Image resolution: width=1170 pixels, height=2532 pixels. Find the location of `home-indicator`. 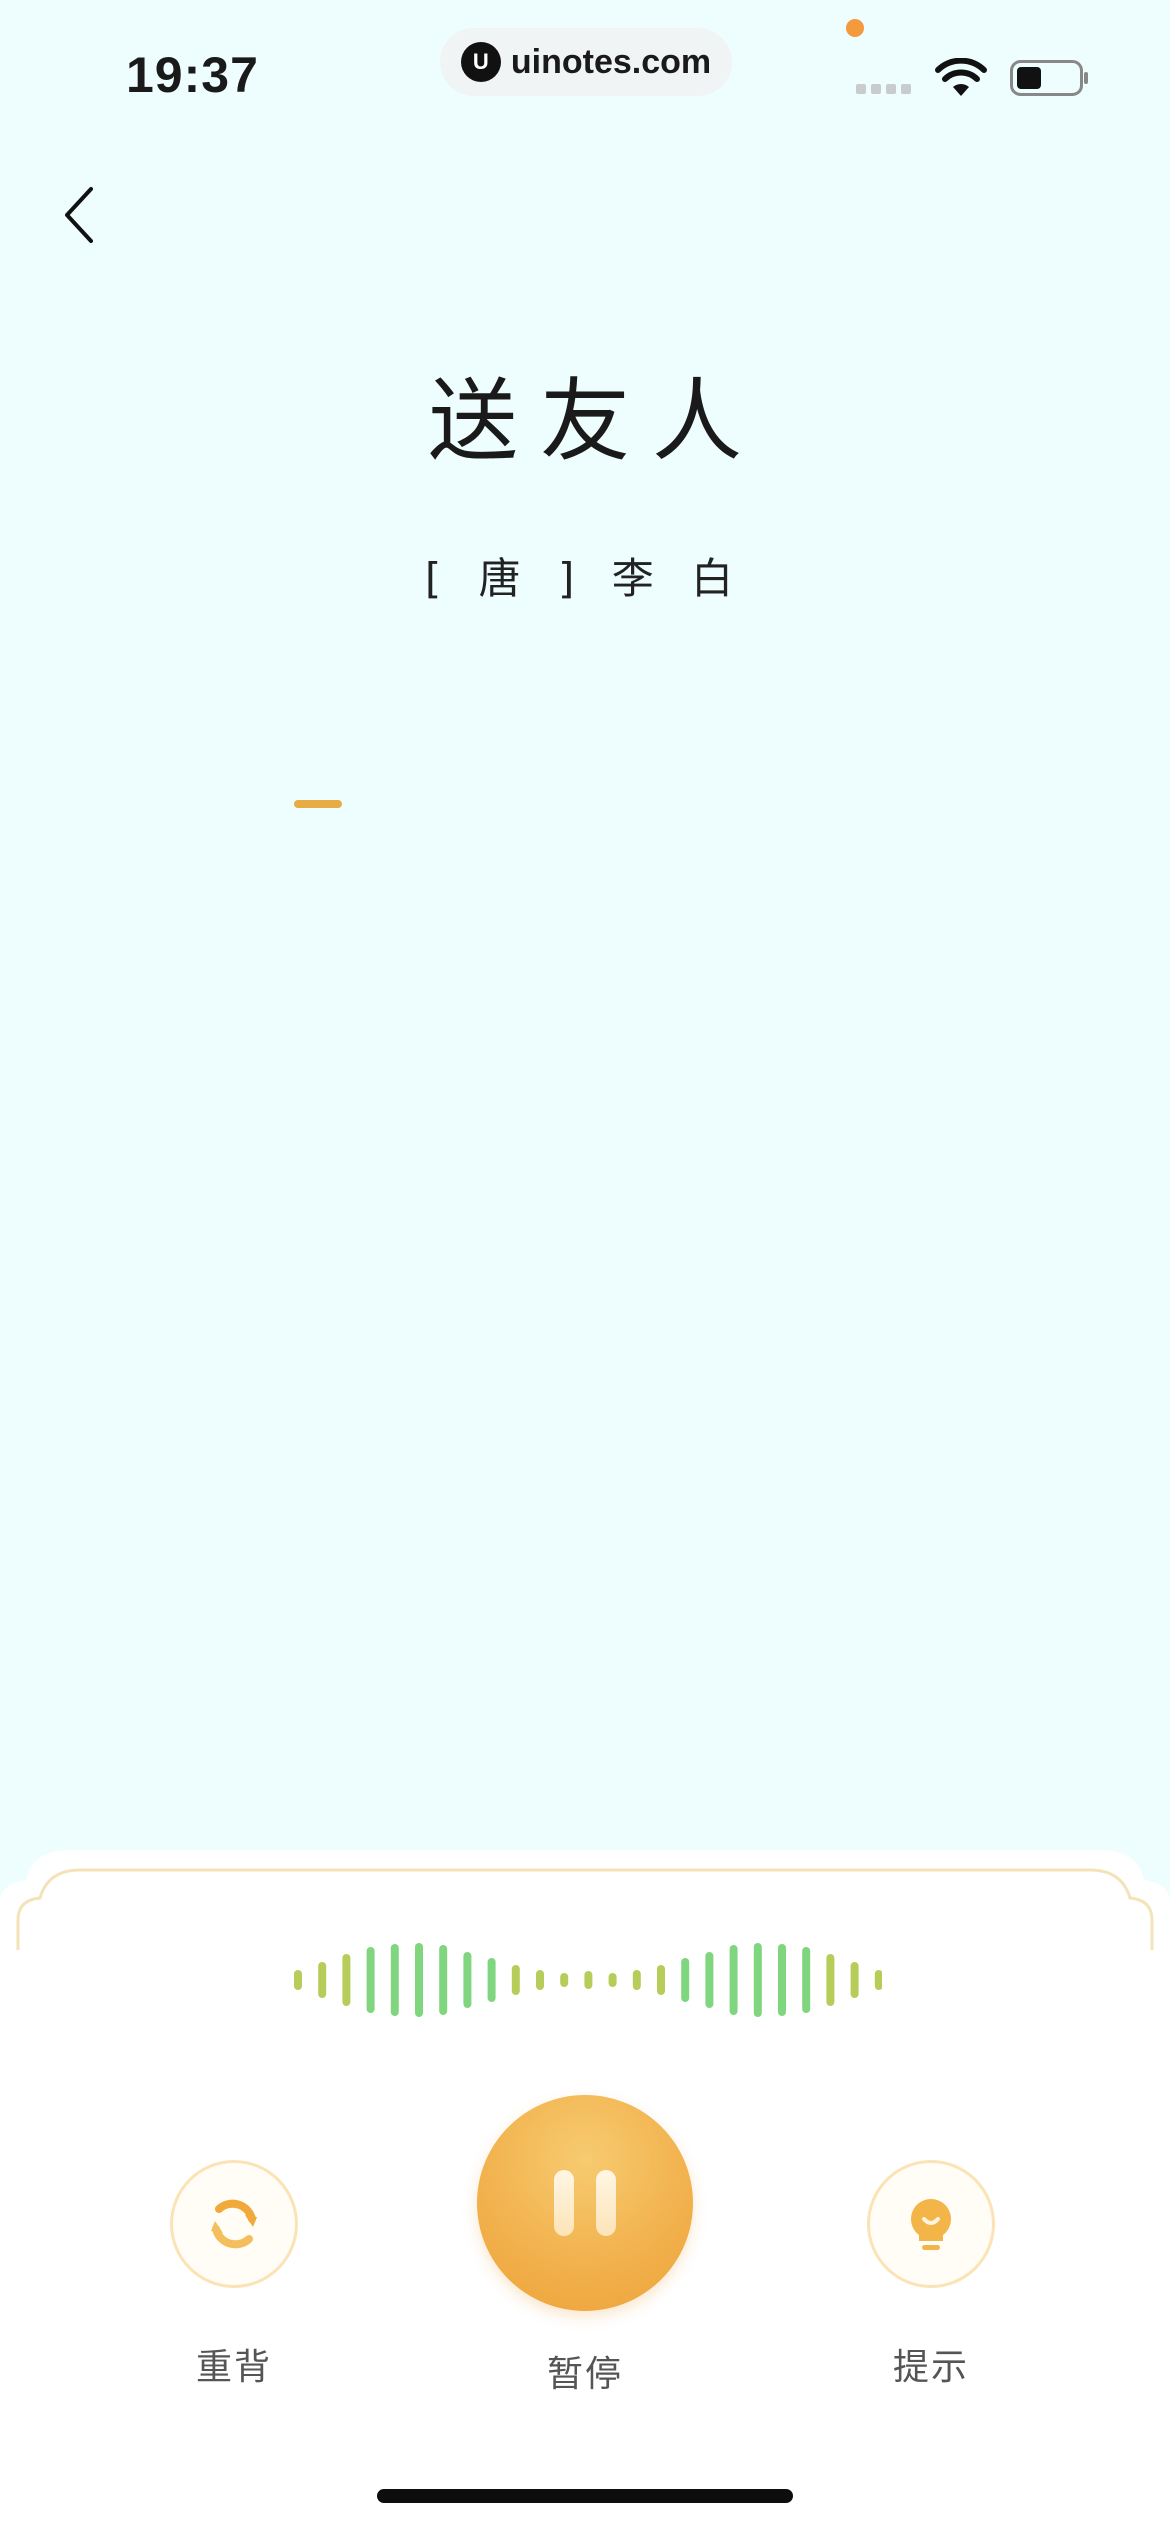

home-indicator is located at coordinates (585, 2496).